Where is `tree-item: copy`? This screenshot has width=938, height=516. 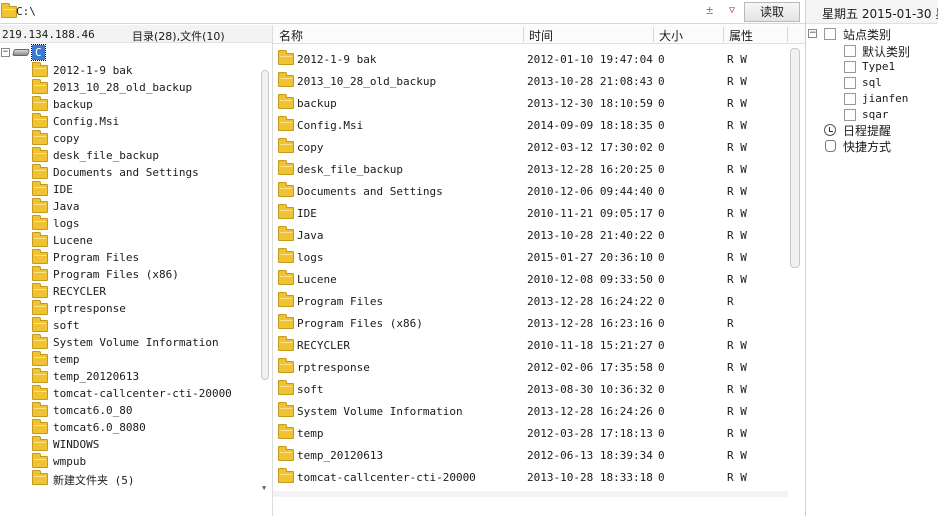
tree-item: copy is located at coordinates (147, 138).